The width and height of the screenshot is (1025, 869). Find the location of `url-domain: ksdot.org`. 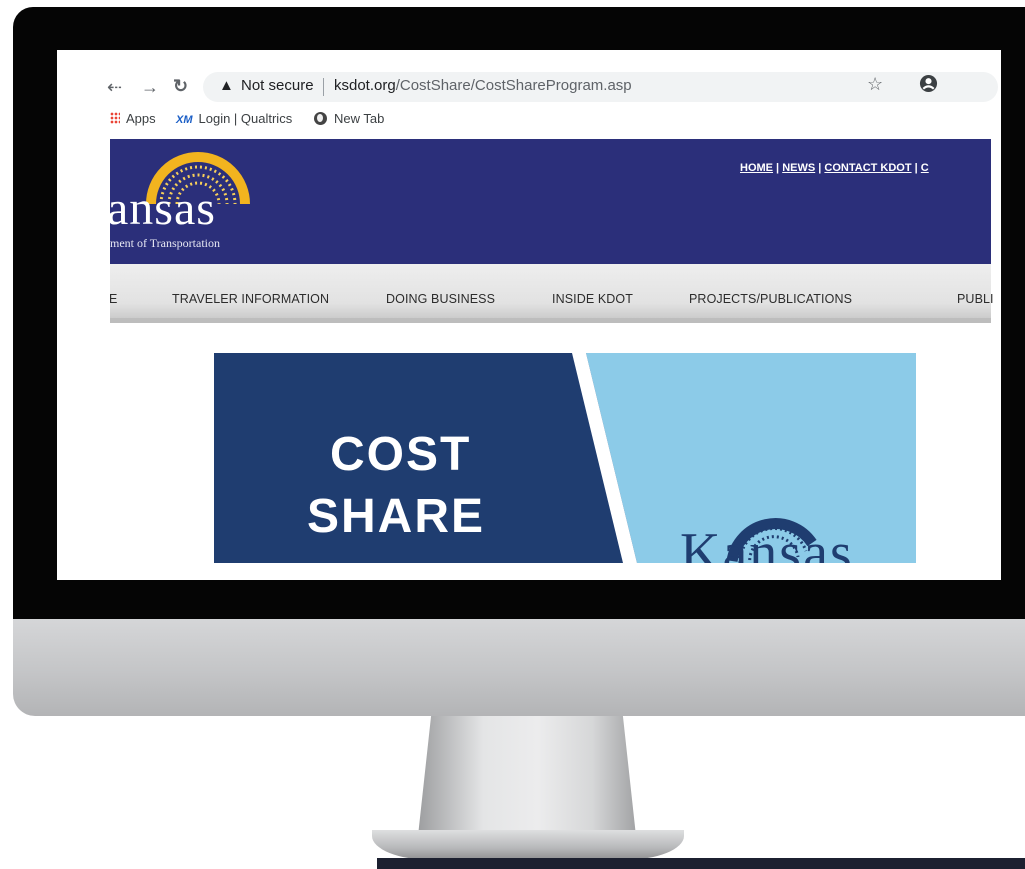

url-domain: ksdot.org is located at coordinates (365, 85).